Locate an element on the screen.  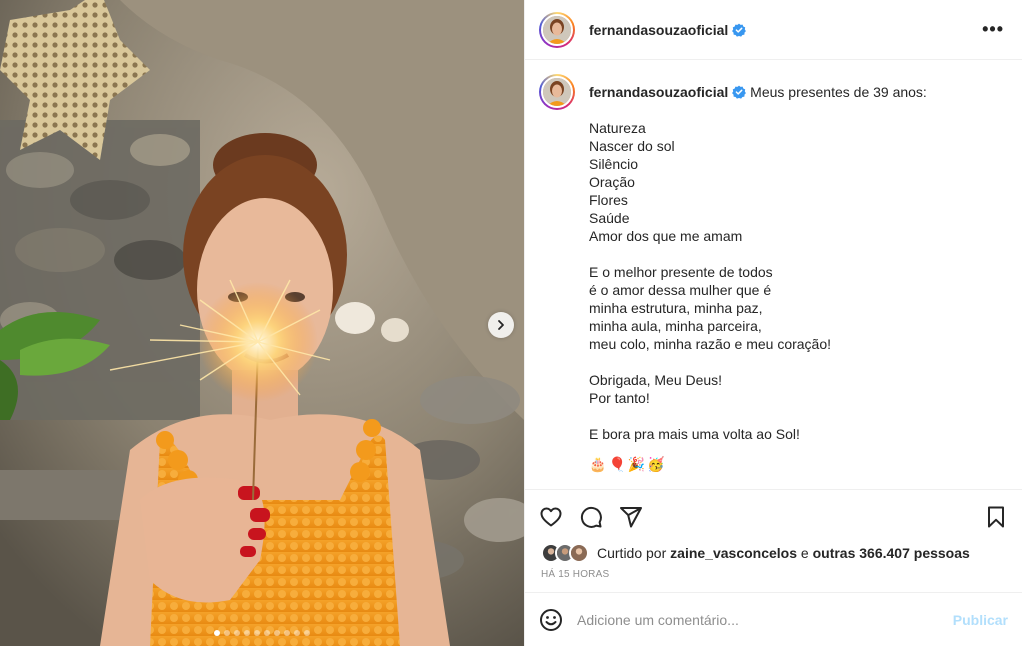
liker-avatars is located at coordinates (565, 553).